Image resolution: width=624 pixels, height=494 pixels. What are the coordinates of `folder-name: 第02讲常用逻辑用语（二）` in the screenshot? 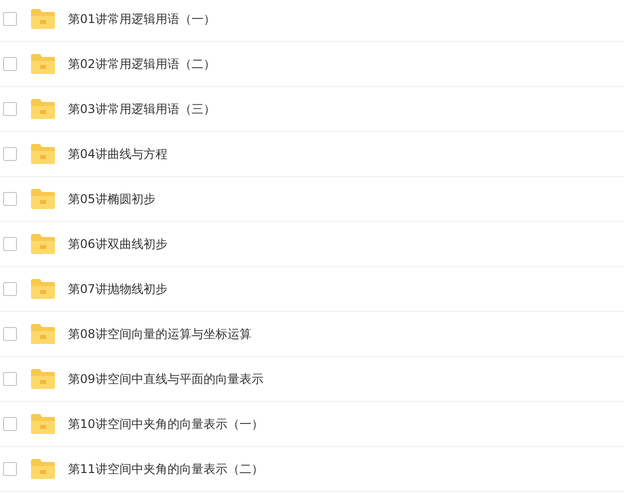 It's located at (142, 64).